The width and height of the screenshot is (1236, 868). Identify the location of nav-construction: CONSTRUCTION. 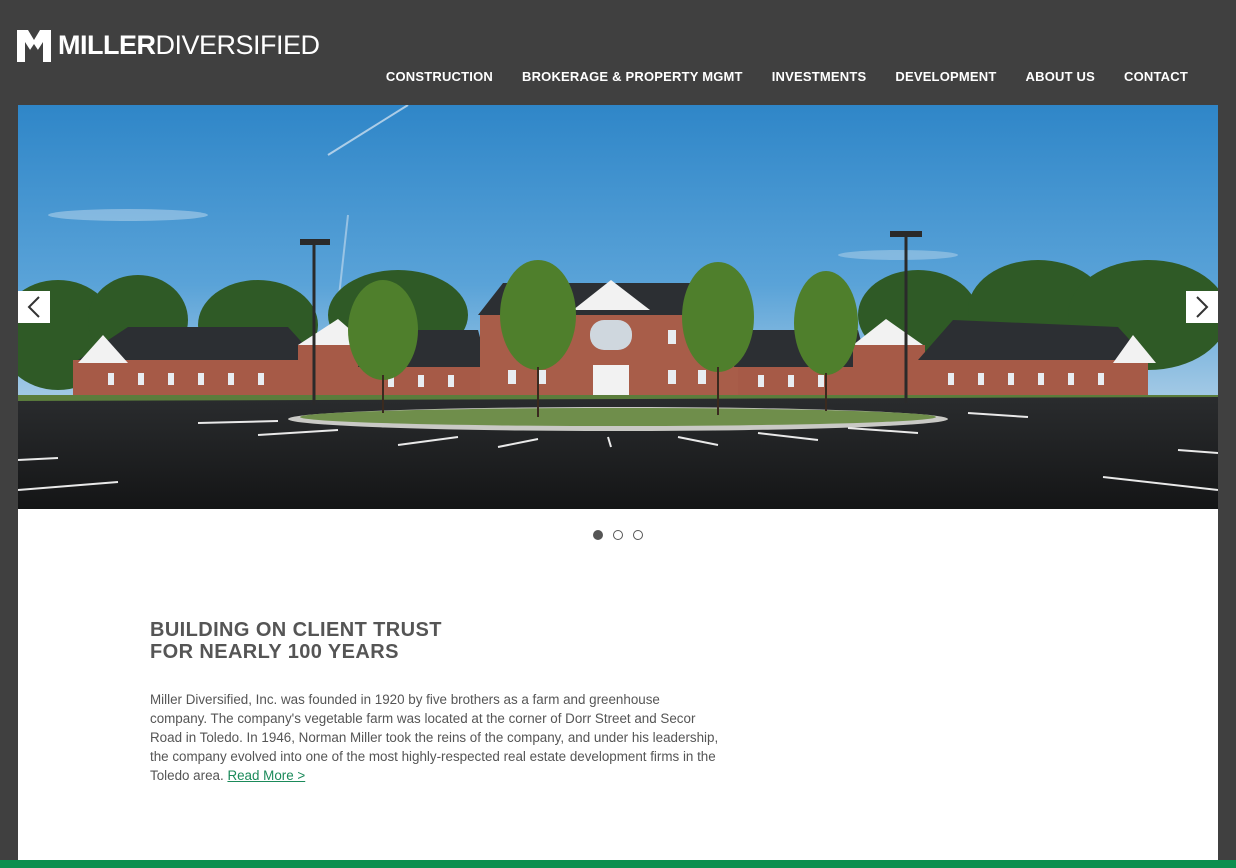
(439, 76).